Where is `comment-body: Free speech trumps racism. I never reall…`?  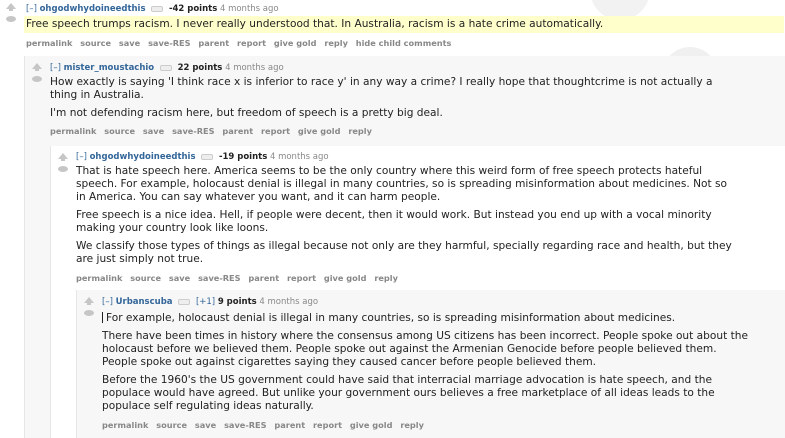 comment-body: Free speech trumps racism. I never reall… is located at coordinates (404, 24).